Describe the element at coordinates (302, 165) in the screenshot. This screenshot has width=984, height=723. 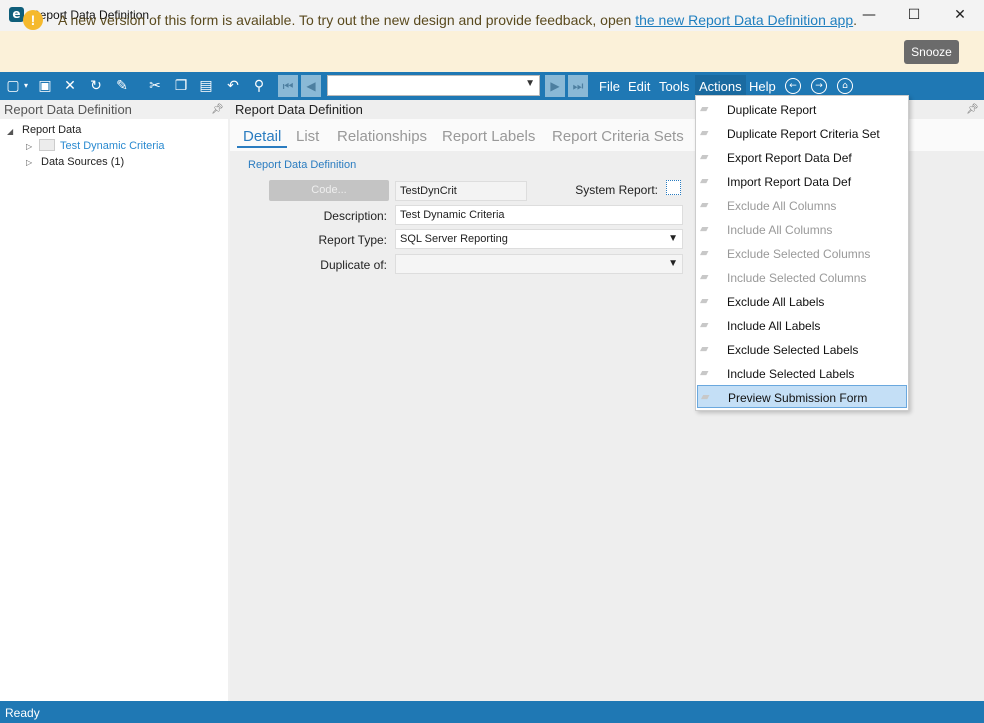
I see `section-label: Report Data Definition` at that location.